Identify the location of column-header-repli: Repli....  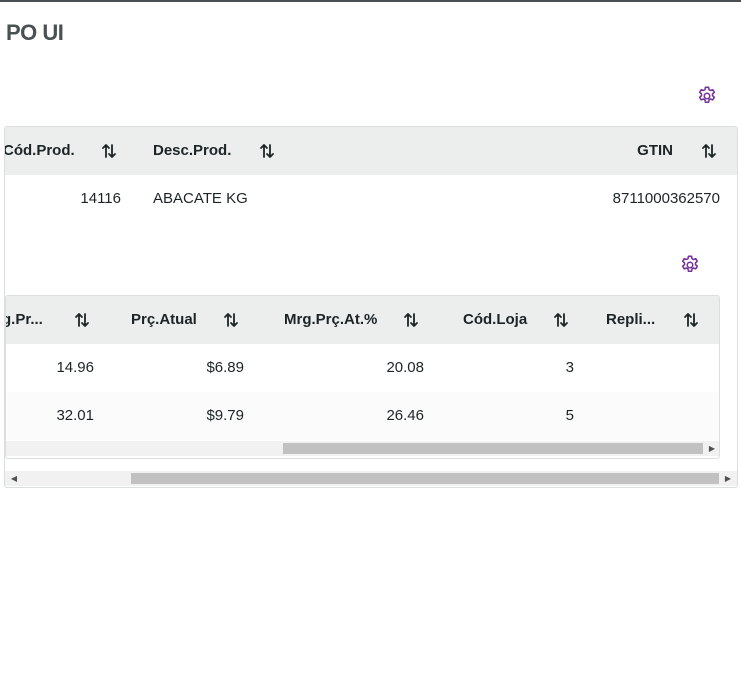
(631, 320).